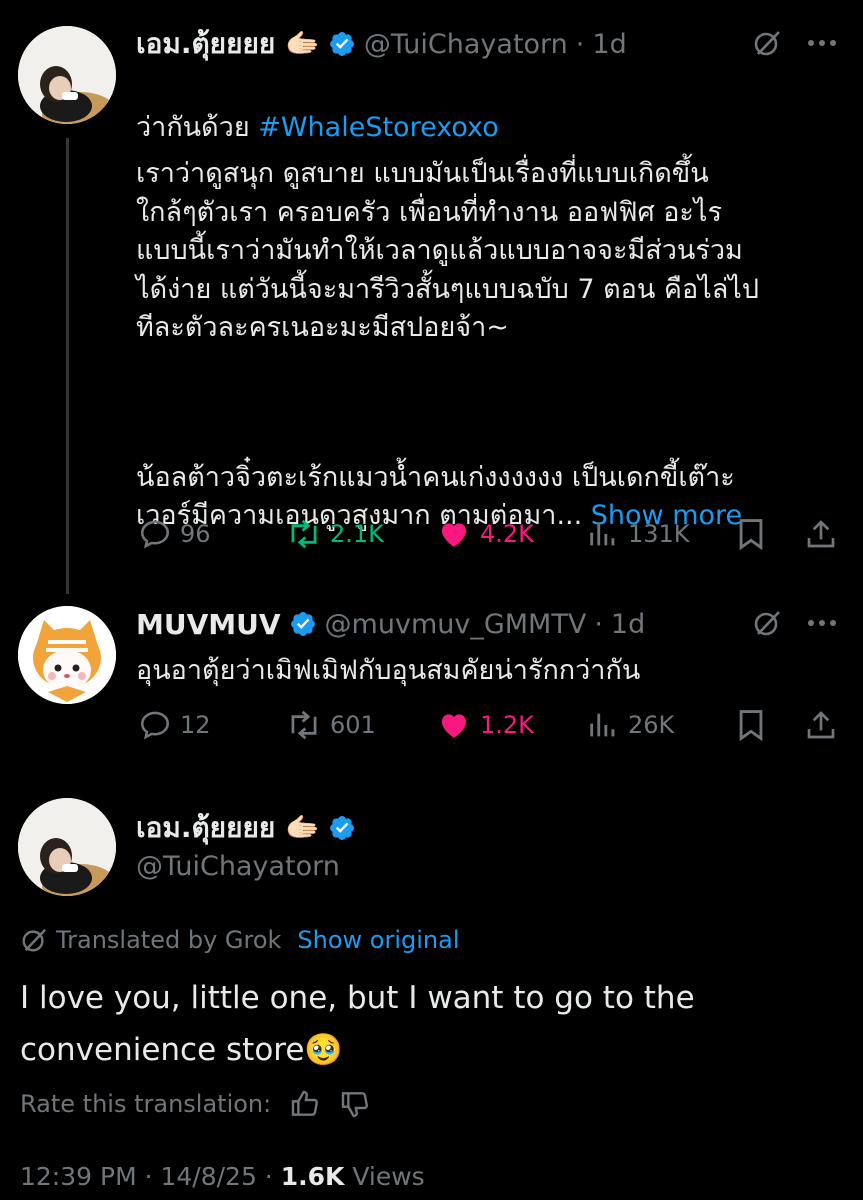  I want to click on rate-translation: Rate this translation:, so click(195, 1104).